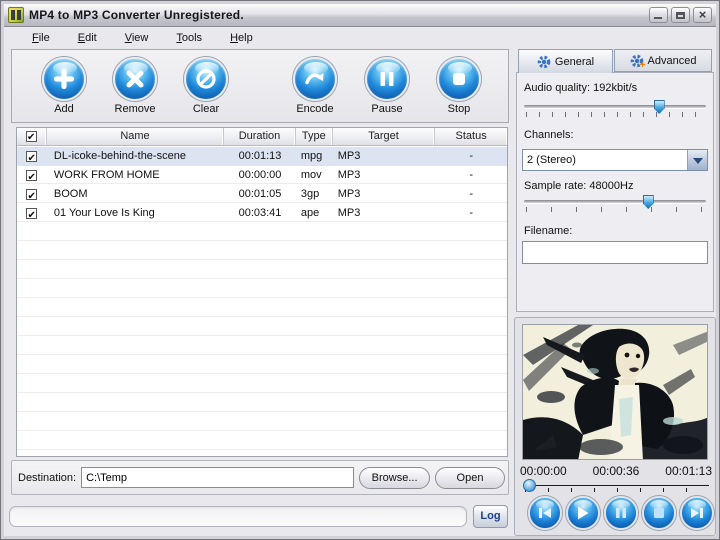 This screenshot has width=720, height=540. I want to click on table-row: BOOM 00:01:05 3gp MP3 -, so click(262, 194).